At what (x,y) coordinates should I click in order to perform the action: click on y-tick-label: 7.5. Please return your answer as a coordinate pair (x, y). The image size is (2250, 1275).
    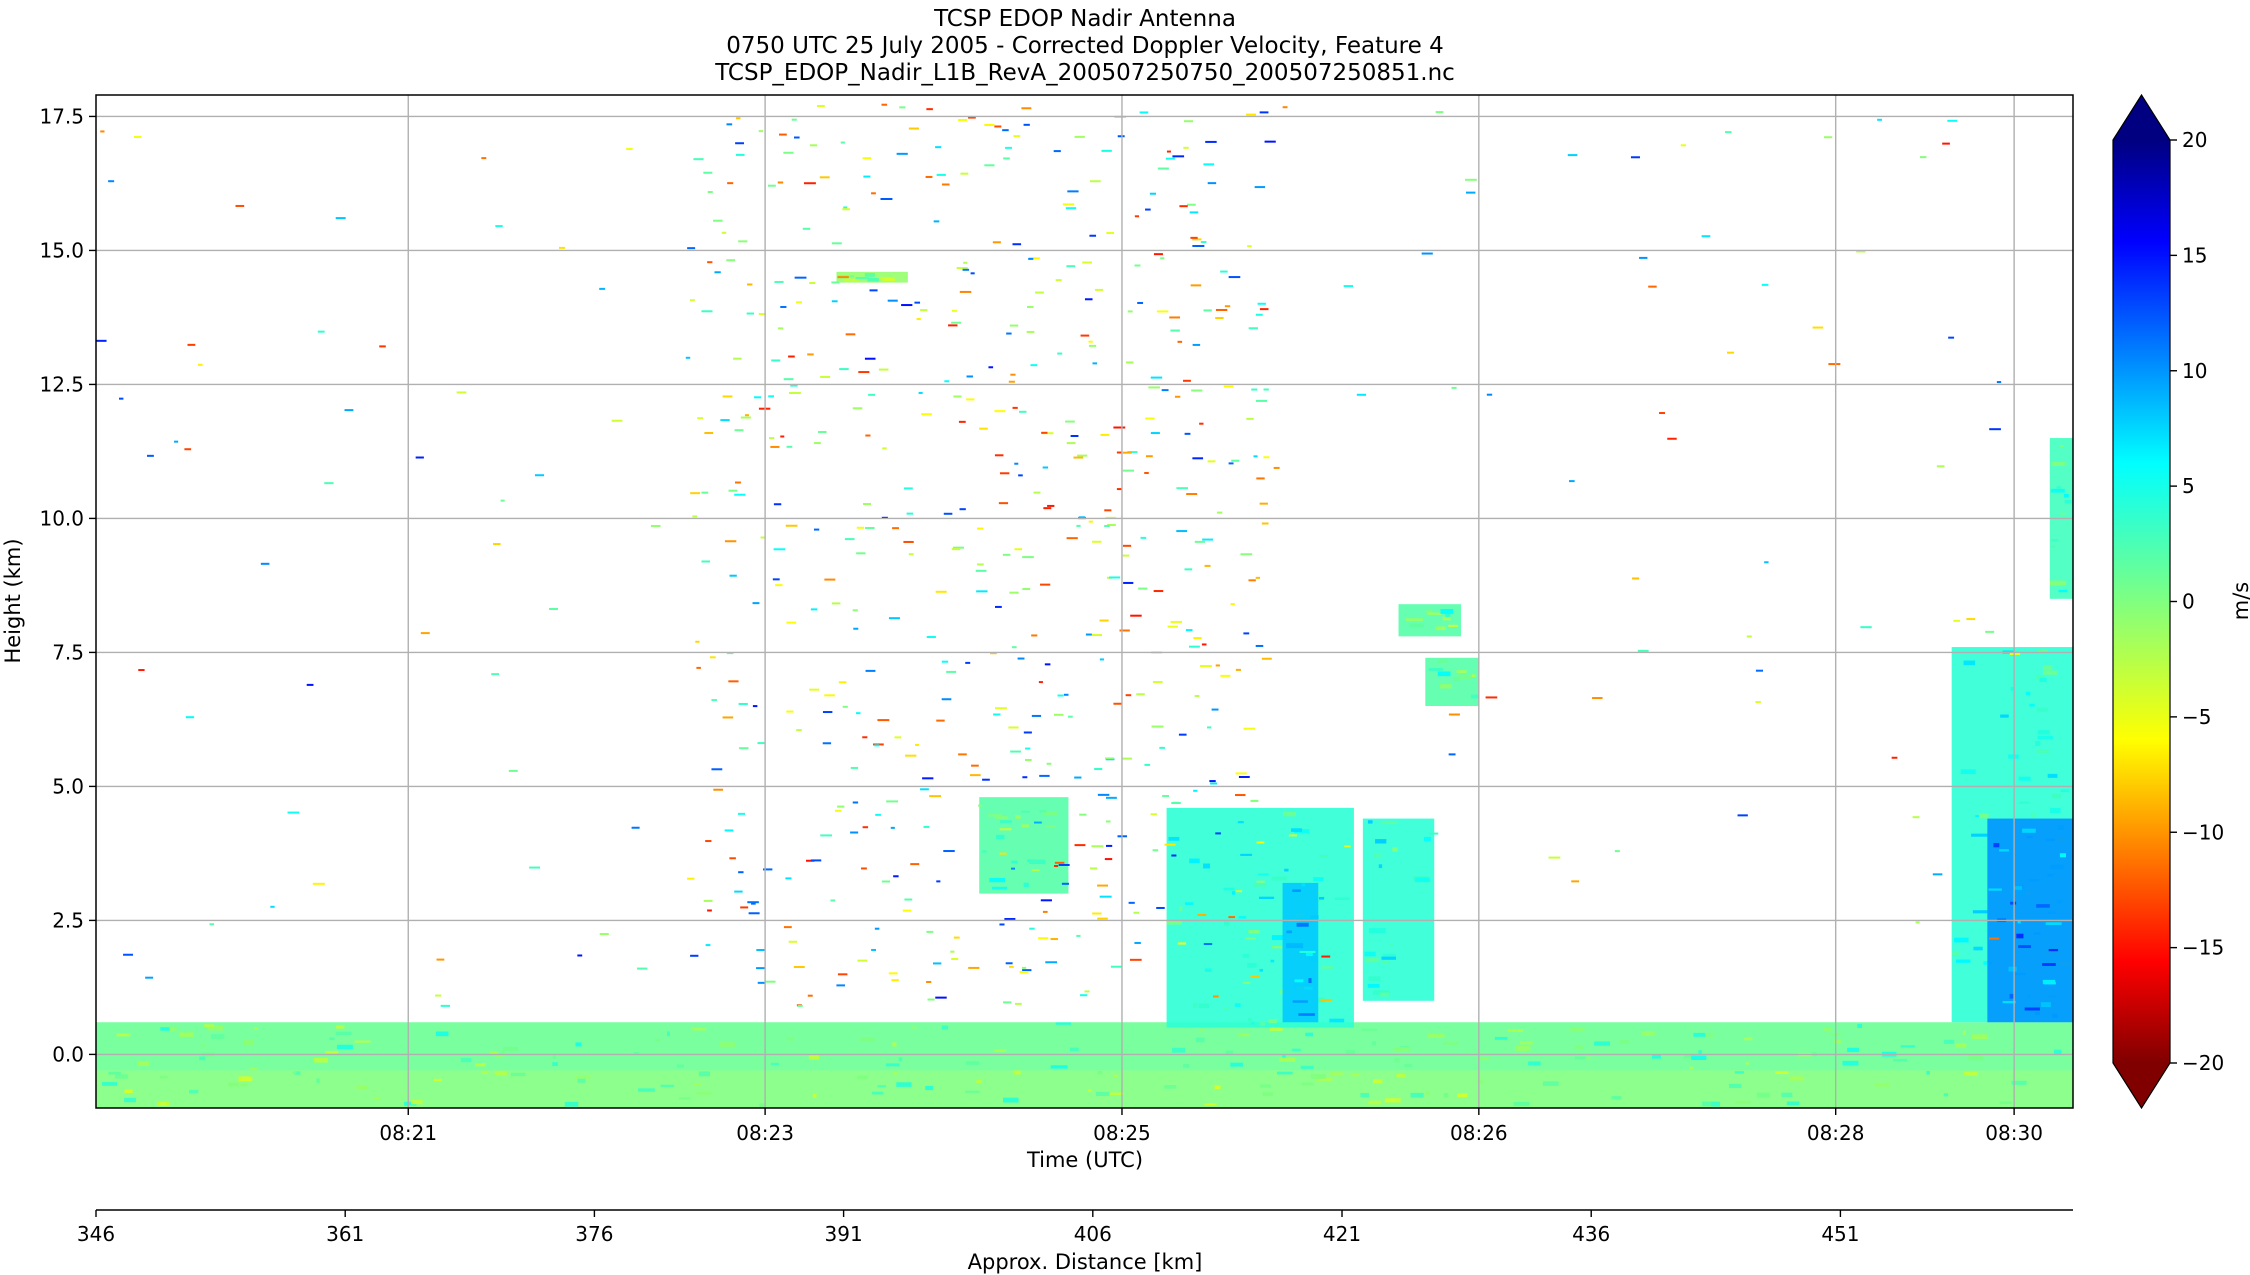
    Looking at the image, I should click on (68, 652).